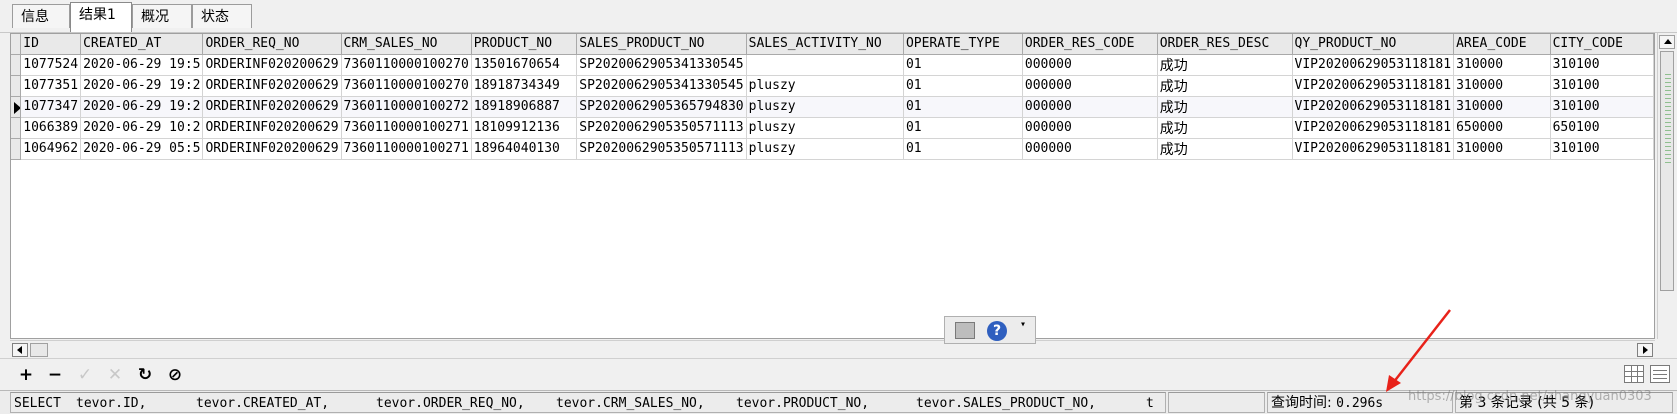 This screenshot has height=414, width=1677. I want to click on column-header: PRODUCT_NO, so click(524, 44).